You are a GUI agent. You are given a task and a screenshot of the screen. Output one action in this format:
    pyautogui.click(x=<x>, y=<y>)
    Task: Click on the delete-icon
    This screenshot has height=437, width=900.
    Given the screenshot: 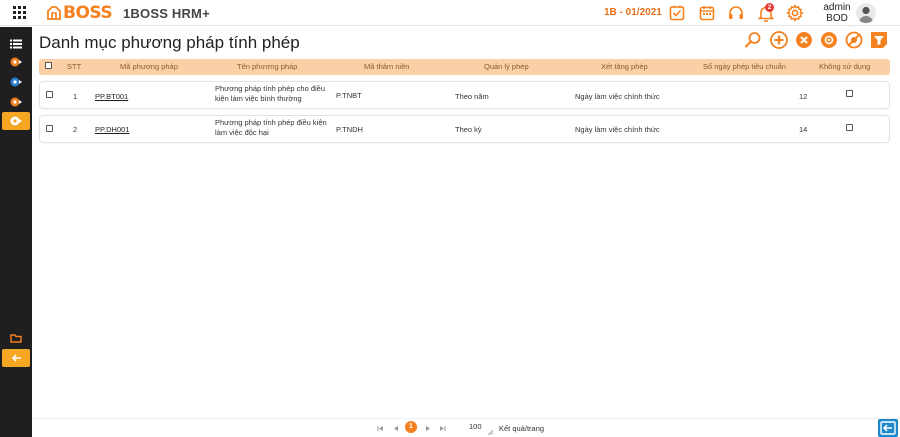 What is the action you would take?
    pyautogui.click(x=804, y=40)
    